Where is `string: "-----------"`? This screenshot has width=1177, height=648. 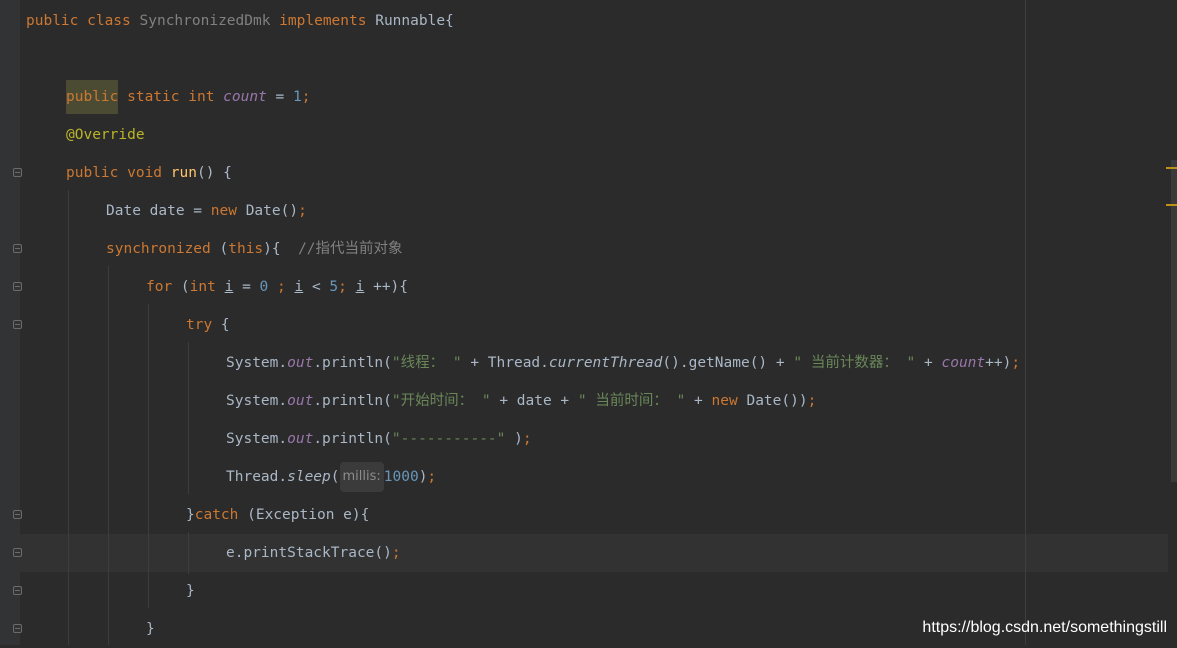 string: "-----------" is located at coordinates (448, 439).